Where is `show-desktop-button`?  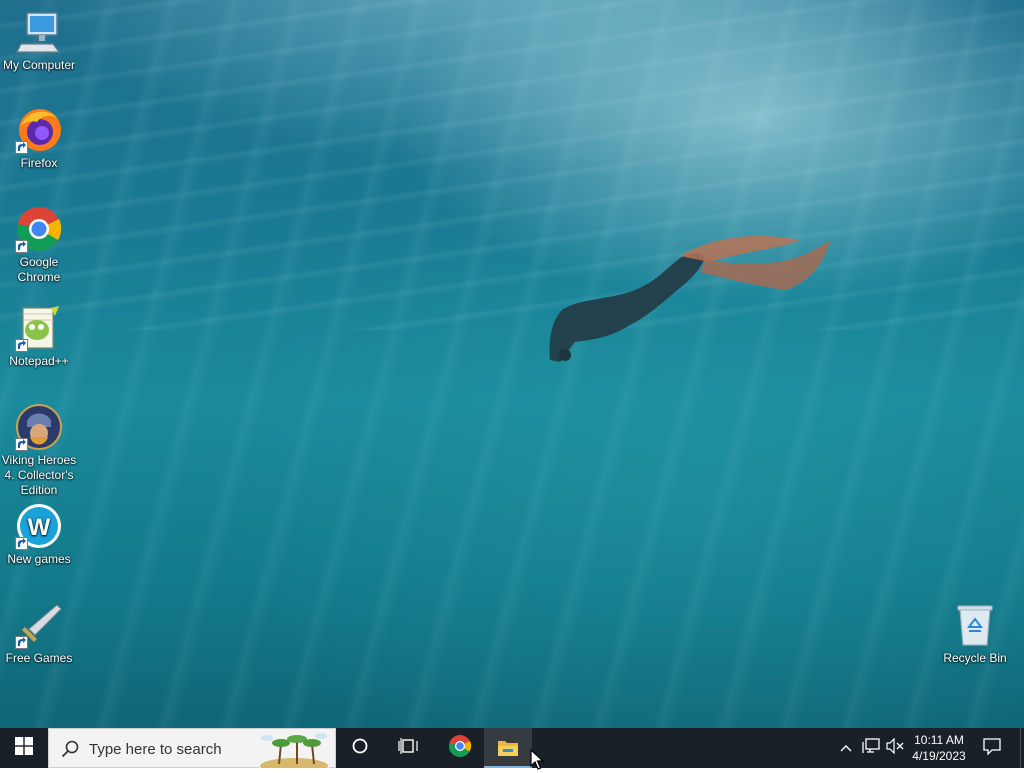
show-desktop-button is located at coordinates (1022, 748).